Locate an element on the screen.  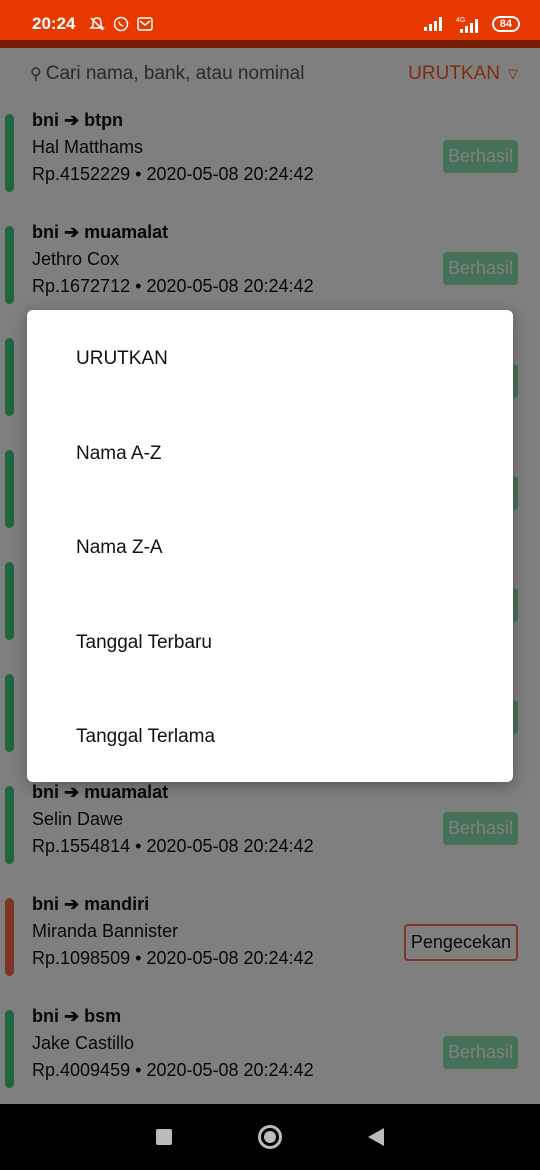
system-icons: 4G 84 is located at coordinates (471, 24).